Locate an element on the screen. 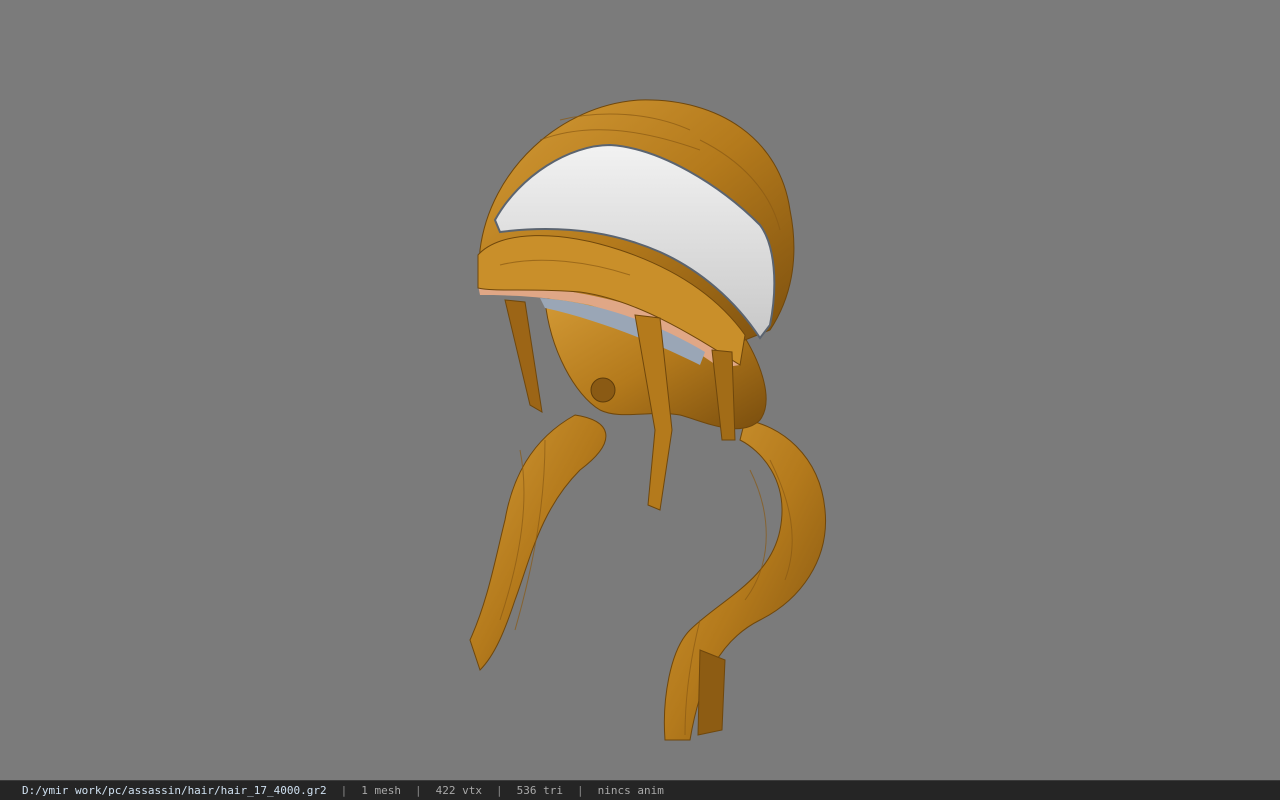 This screenshot has height=800, width=1280. mesh-count-label: 1 mesh is located at coordinates (381, 790).